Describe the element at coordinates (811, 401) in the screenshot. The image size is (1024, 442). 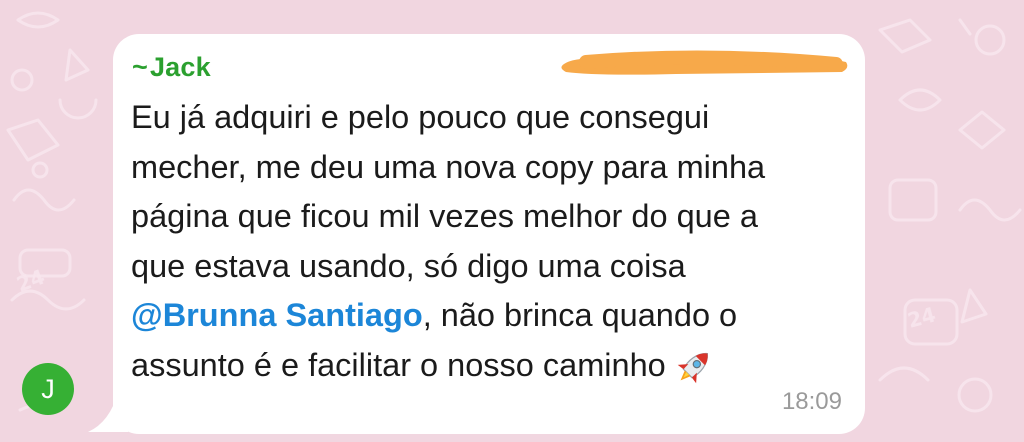
I see `message-timestamp: 18:09` at that location.